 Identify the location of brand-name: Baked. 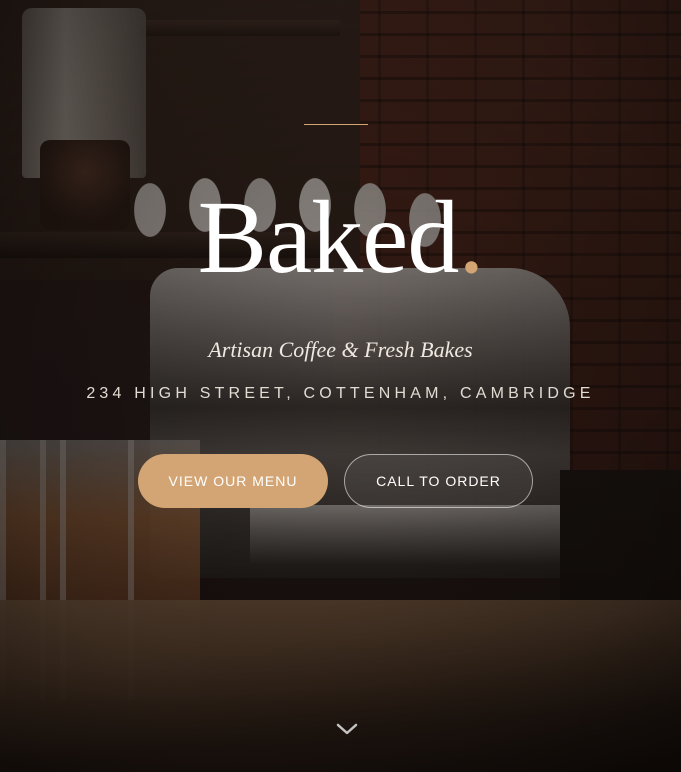
(328, 237).